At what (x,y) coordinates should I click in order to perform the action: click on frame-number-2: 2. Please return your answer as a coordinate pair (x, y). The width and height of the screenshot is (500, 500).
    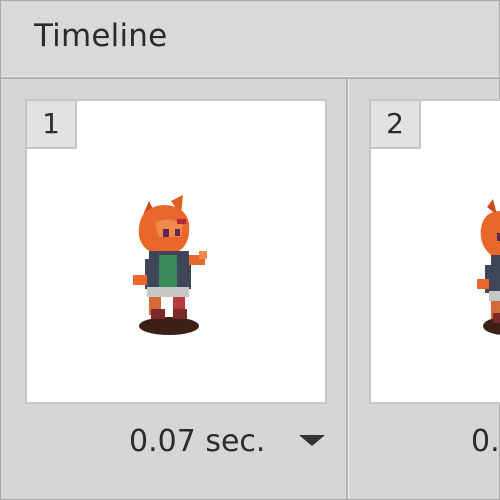
    Looking at the image, I should click on (395, 124).